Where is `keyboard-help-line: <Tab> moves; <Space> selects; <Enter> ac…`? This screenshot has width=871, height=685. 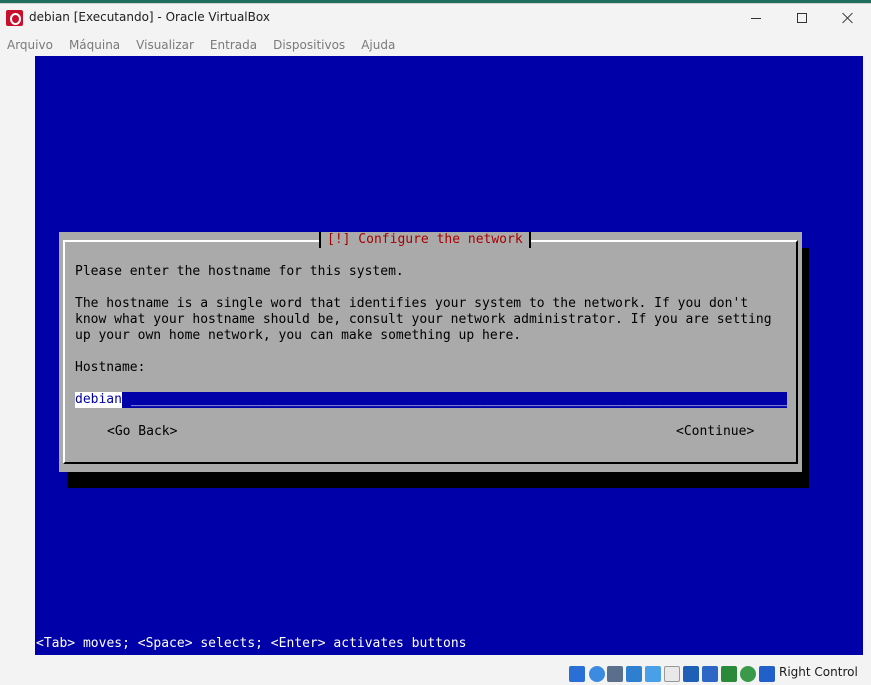
keyboard-help-line: <Tab> moves; <Space> selects; <Enter> ac… is located at coordinates (251, 643).